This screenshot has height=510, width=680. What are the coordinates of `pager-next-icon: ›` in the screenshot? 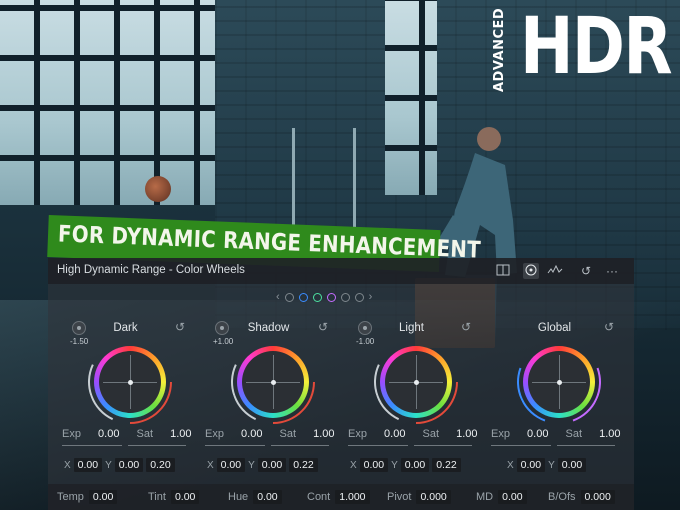 It's located at (371, 297).